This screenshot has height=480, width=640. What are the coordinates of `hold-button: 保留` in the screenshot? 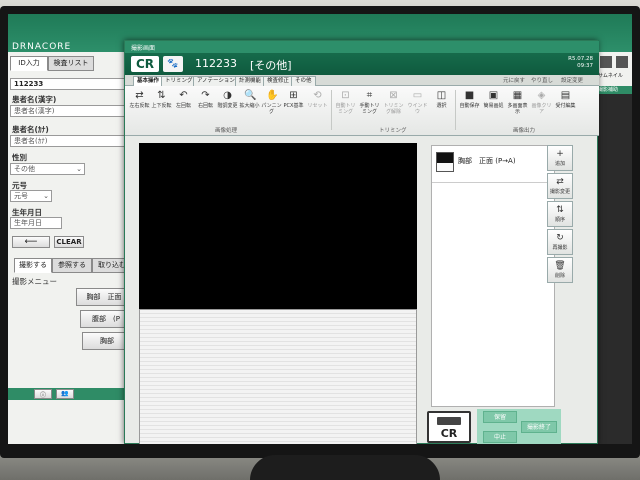 It's located at (500, 417).